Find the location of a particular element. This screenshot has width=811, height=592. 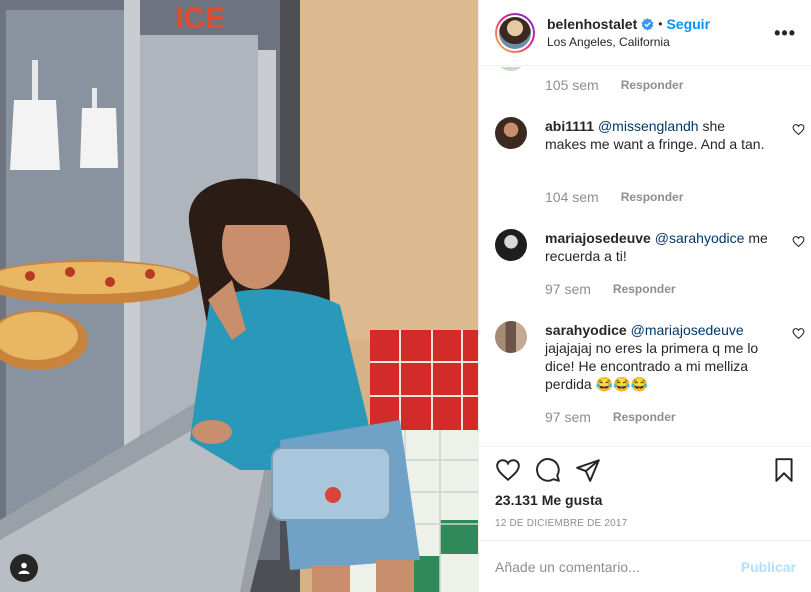

comment-username: mariajosedeuve is located at coordinates (598, 238).